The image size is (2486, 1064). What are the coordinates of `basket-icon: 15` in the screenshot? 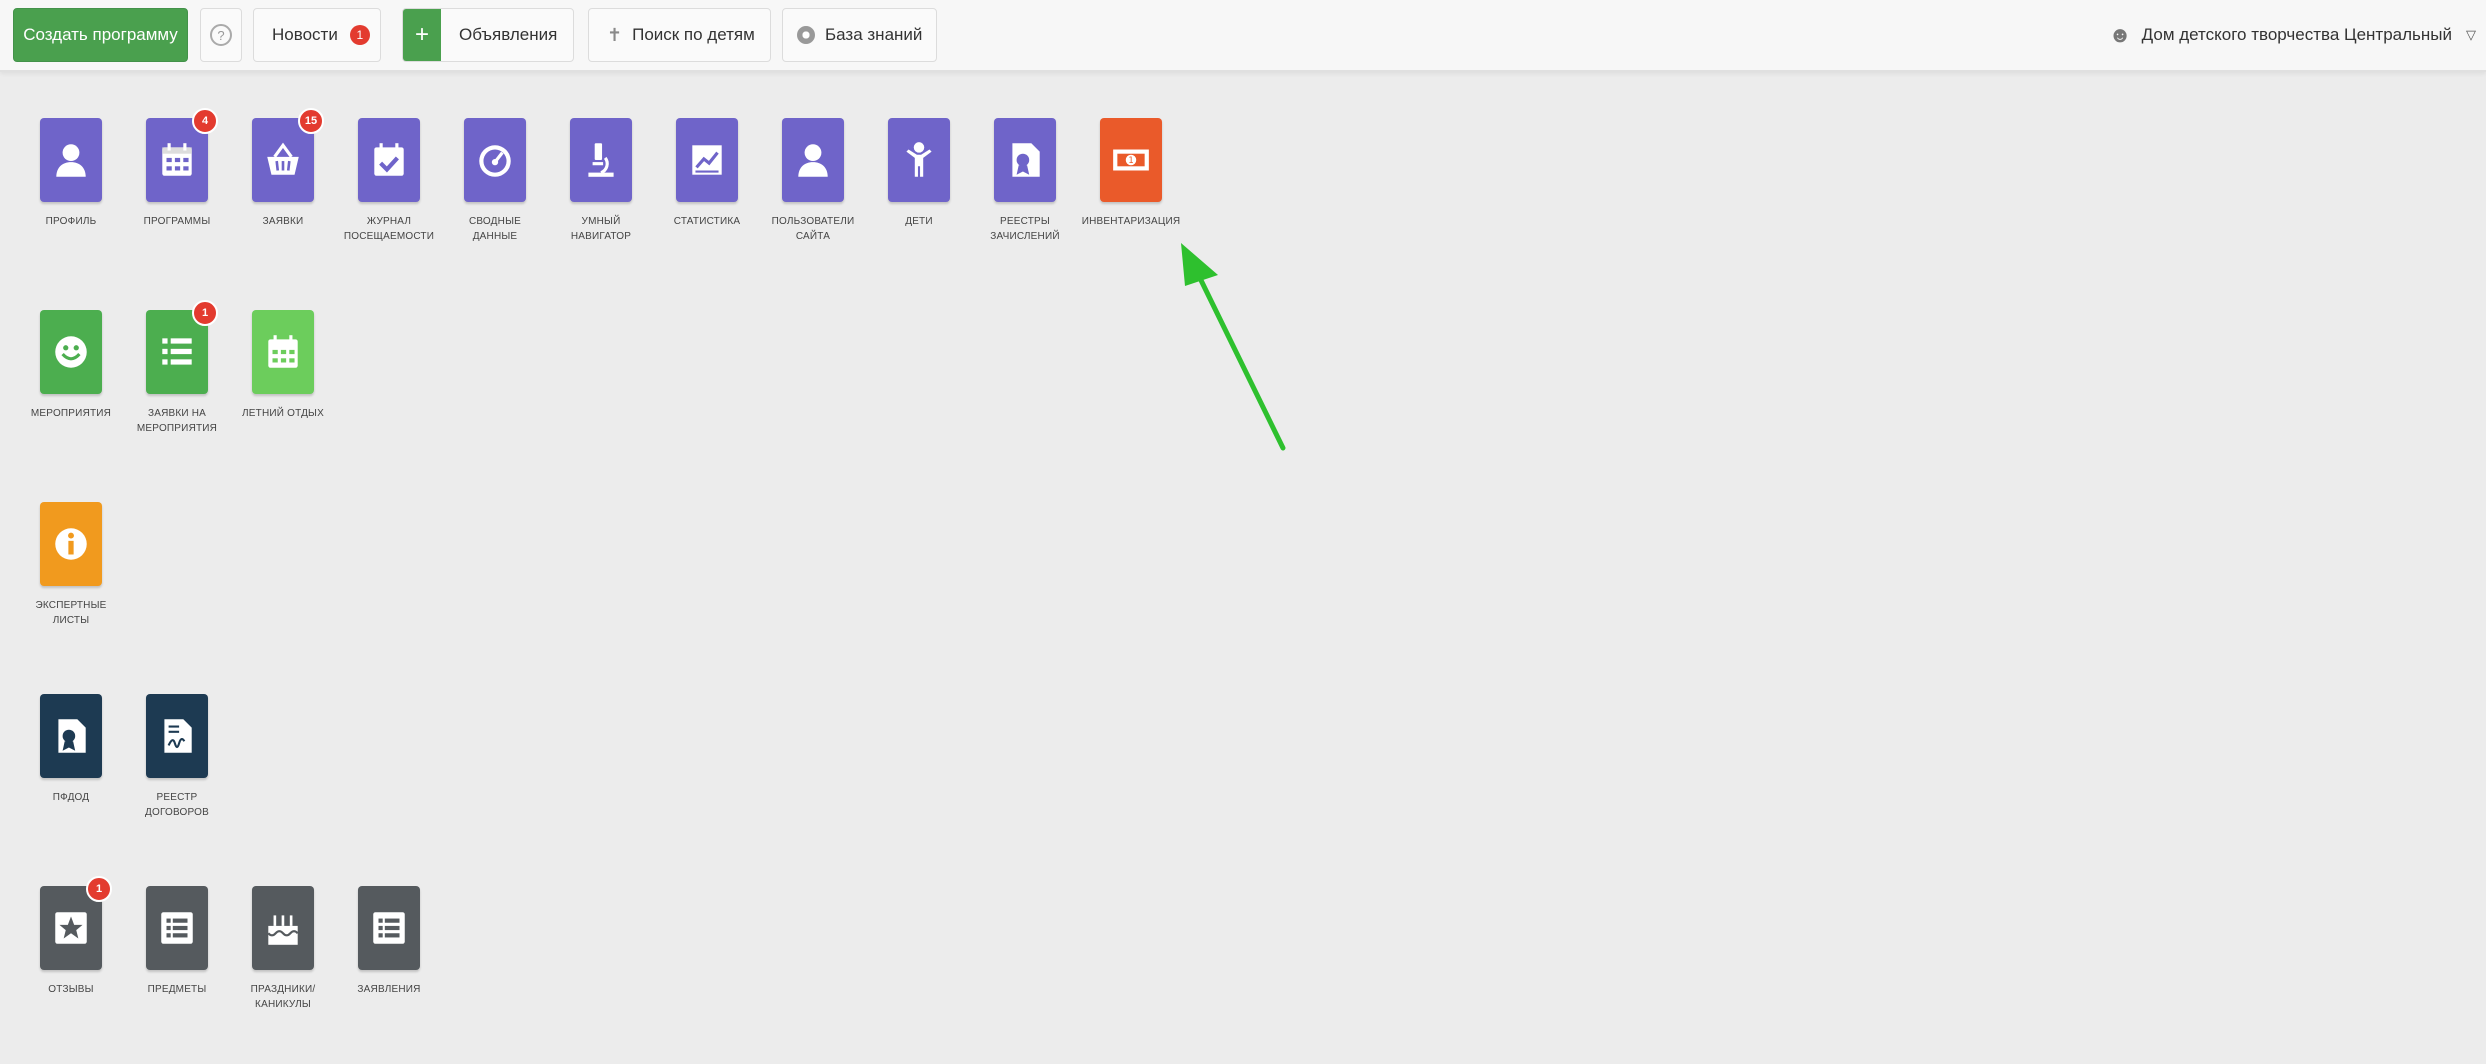 It's located at (288, 155).